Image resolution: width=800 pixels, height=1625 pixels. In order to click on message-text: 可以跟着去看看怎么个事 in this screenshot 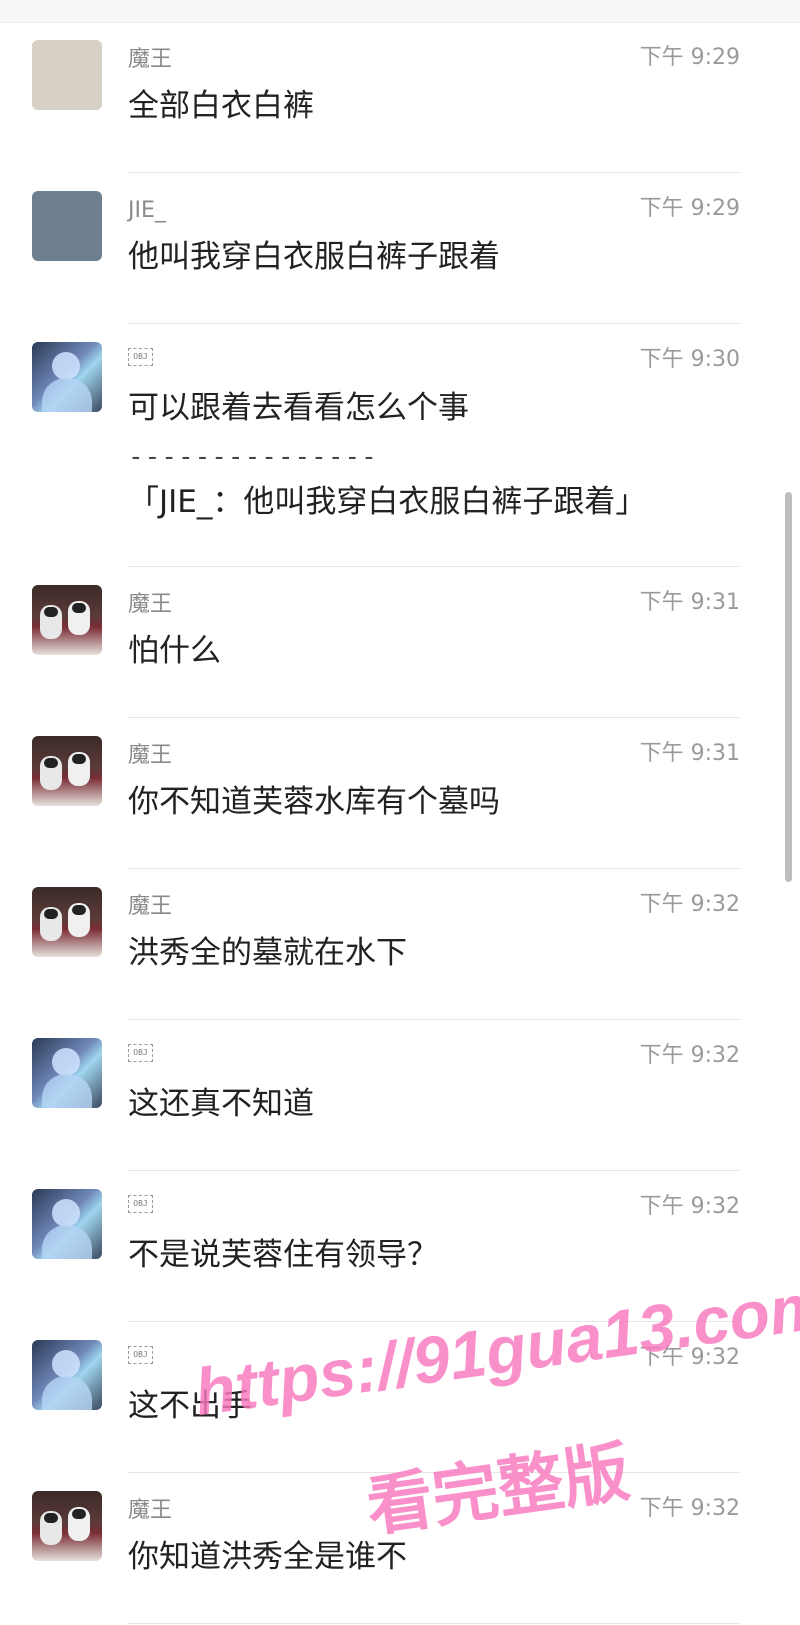, I will do `click(298, 408)`.